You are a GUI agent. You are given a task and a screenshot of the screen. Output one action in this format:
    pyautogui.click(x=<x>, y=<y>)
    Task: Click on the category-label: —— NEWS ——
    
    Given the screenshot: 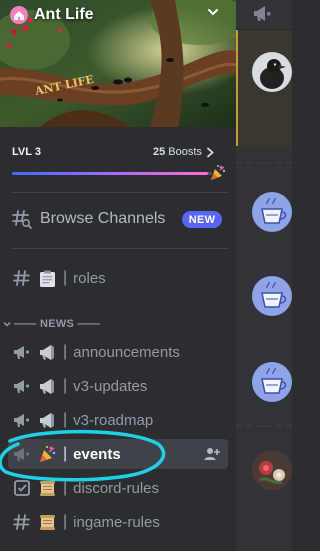 What is the action you would take?
    pyautogui.click(x=57, y=324)
    